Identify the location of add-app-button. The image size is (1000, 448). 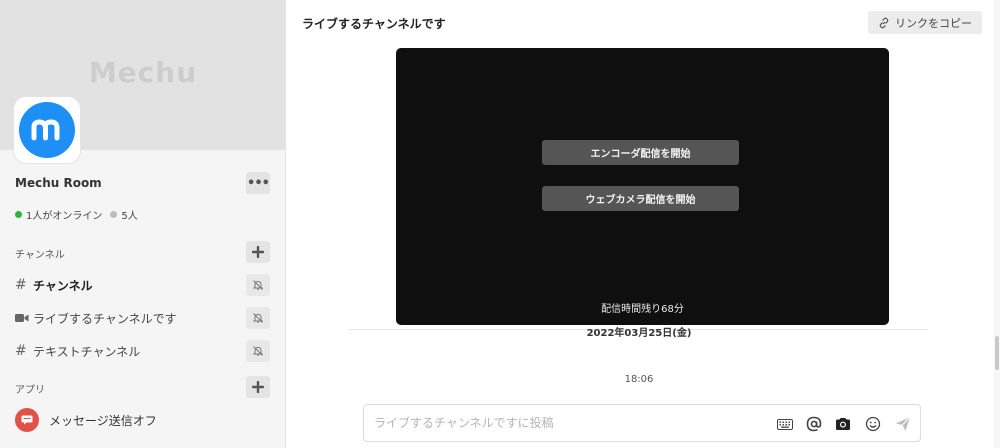
(258, 387).